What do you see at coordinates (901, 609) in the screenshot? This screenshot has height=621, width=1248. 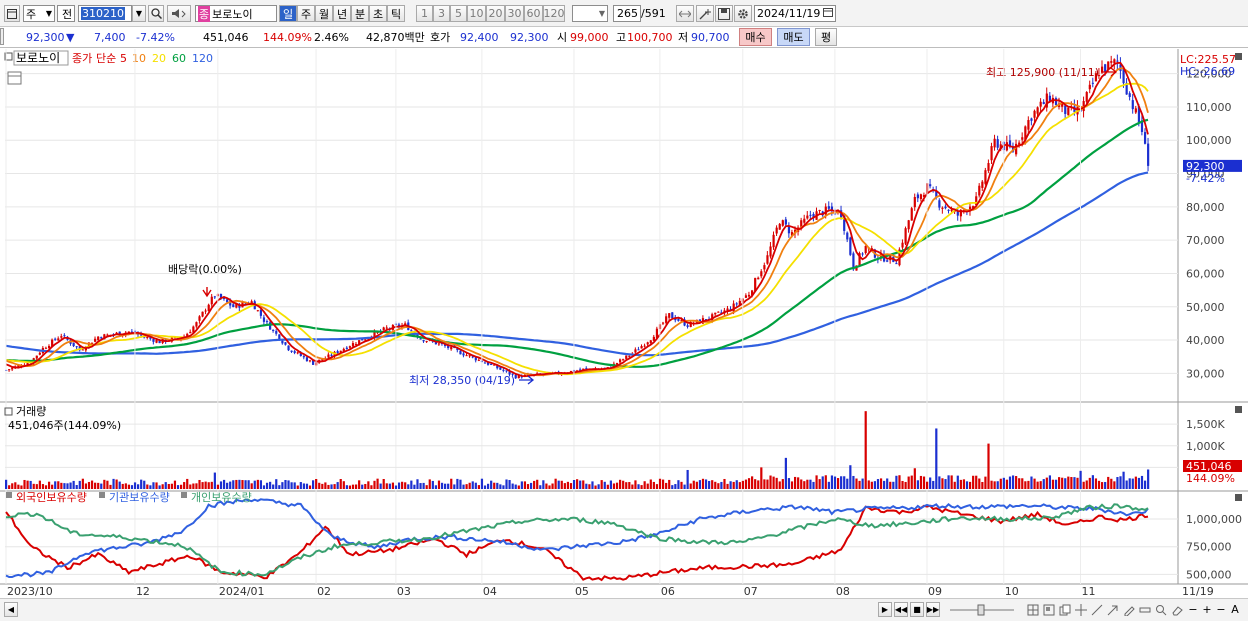 I see `rewind-icon: ◀◀` at bounding box center [901, 609].